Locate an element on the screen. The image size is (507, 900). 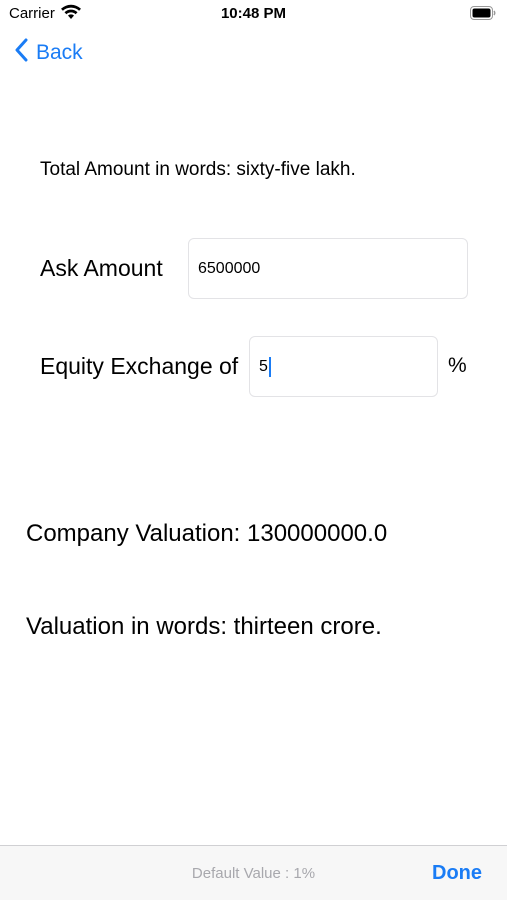
percent-sign: % is located at coordinates (457, 365).